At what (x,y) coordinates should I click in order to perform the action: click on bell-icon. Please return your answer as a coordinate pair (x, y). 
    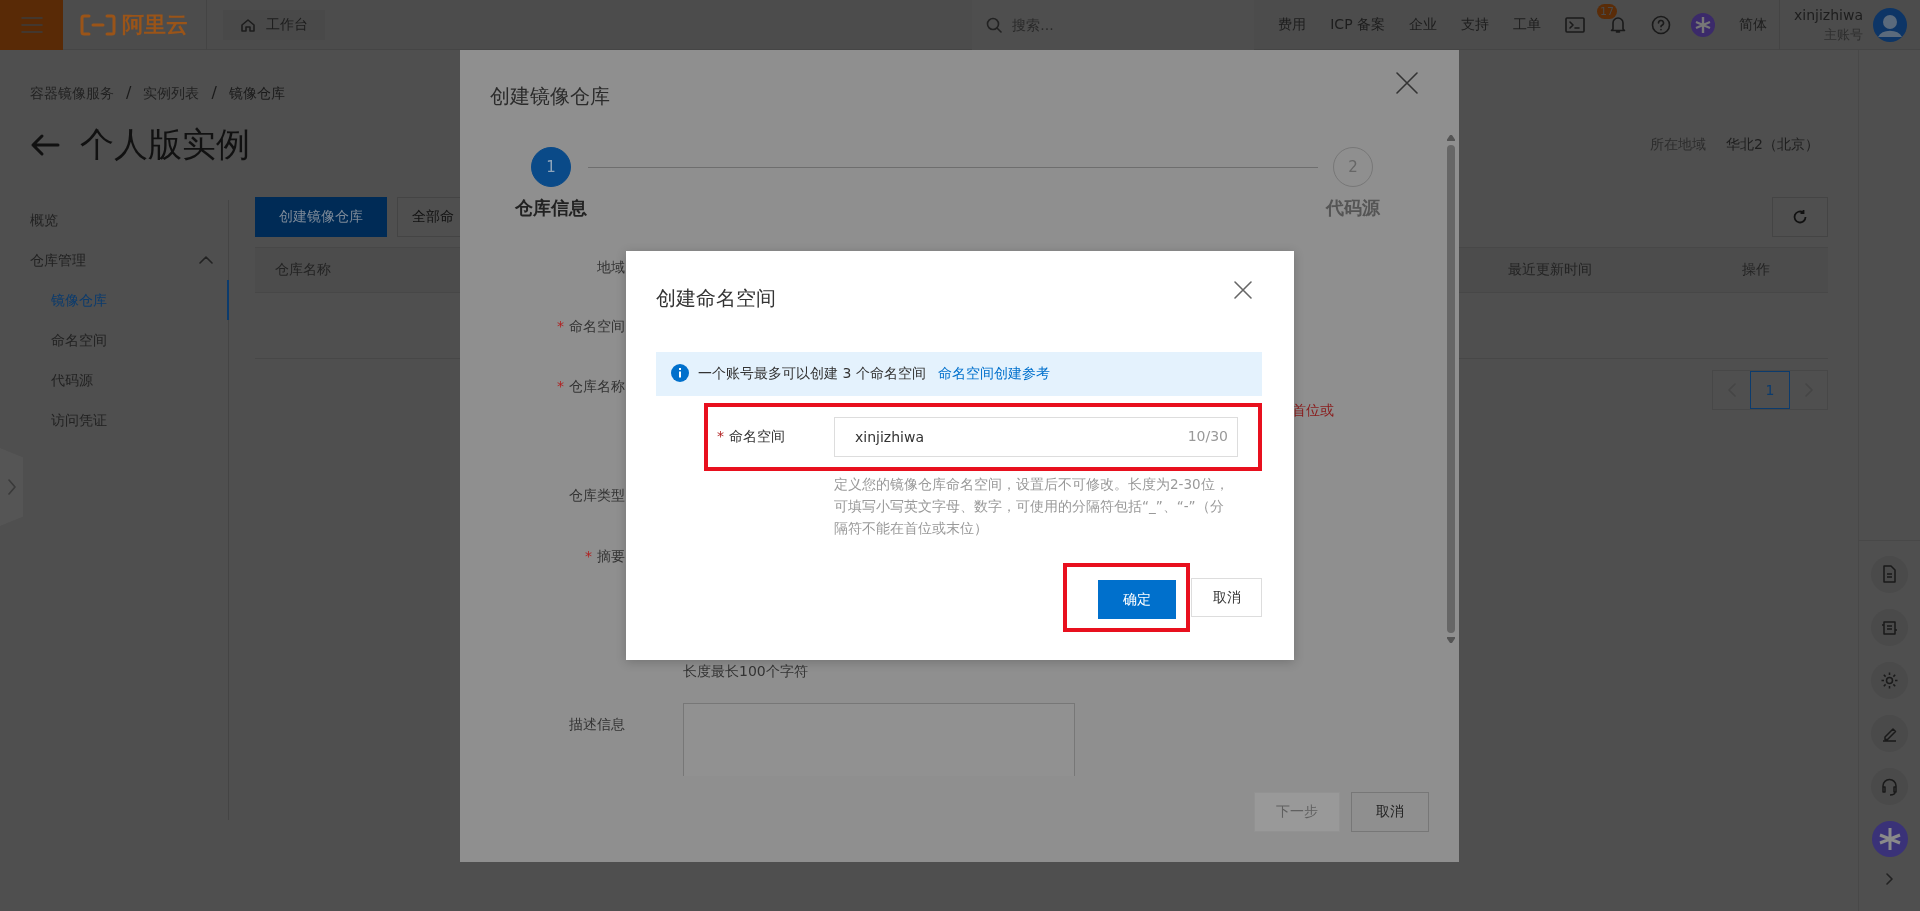
    Looking at the image, I should click on (1618, 24).